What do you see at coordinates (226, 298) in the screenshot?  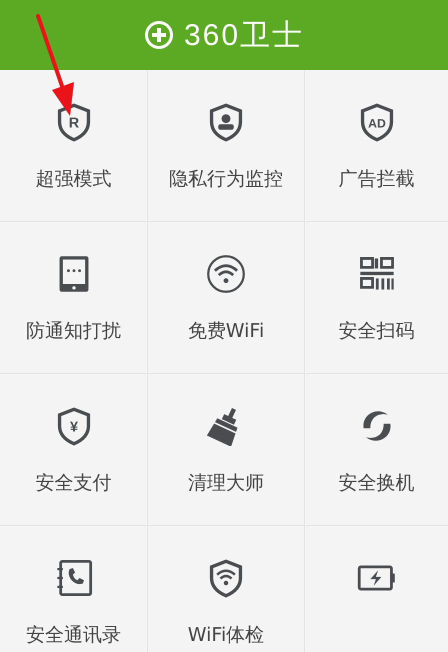 I see `feature-tile: 免费WiFi` at bounding box center [226, 298].